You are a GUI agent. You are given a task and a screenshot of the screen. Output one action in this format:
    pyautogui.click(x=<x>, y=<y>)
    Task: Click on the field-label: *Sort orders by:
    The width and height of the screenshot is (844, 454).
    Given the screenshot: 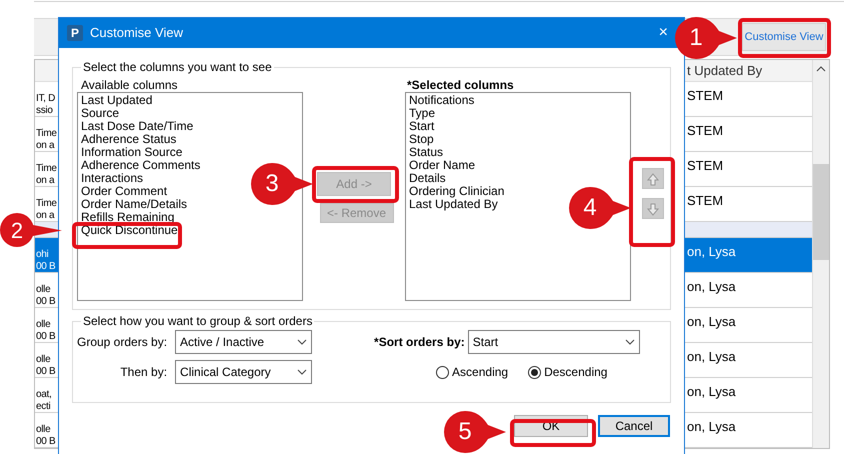 What is the action you would take?
    pyautogui.click(x=419, y=342)
    